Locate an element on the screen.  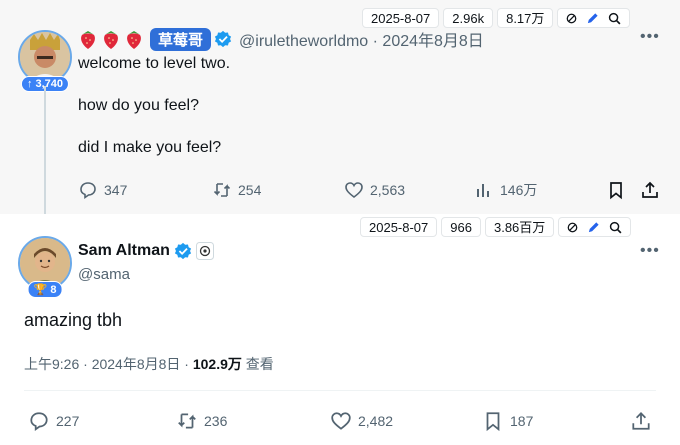
repost-count: 236 is located at coordinates (216, 421).